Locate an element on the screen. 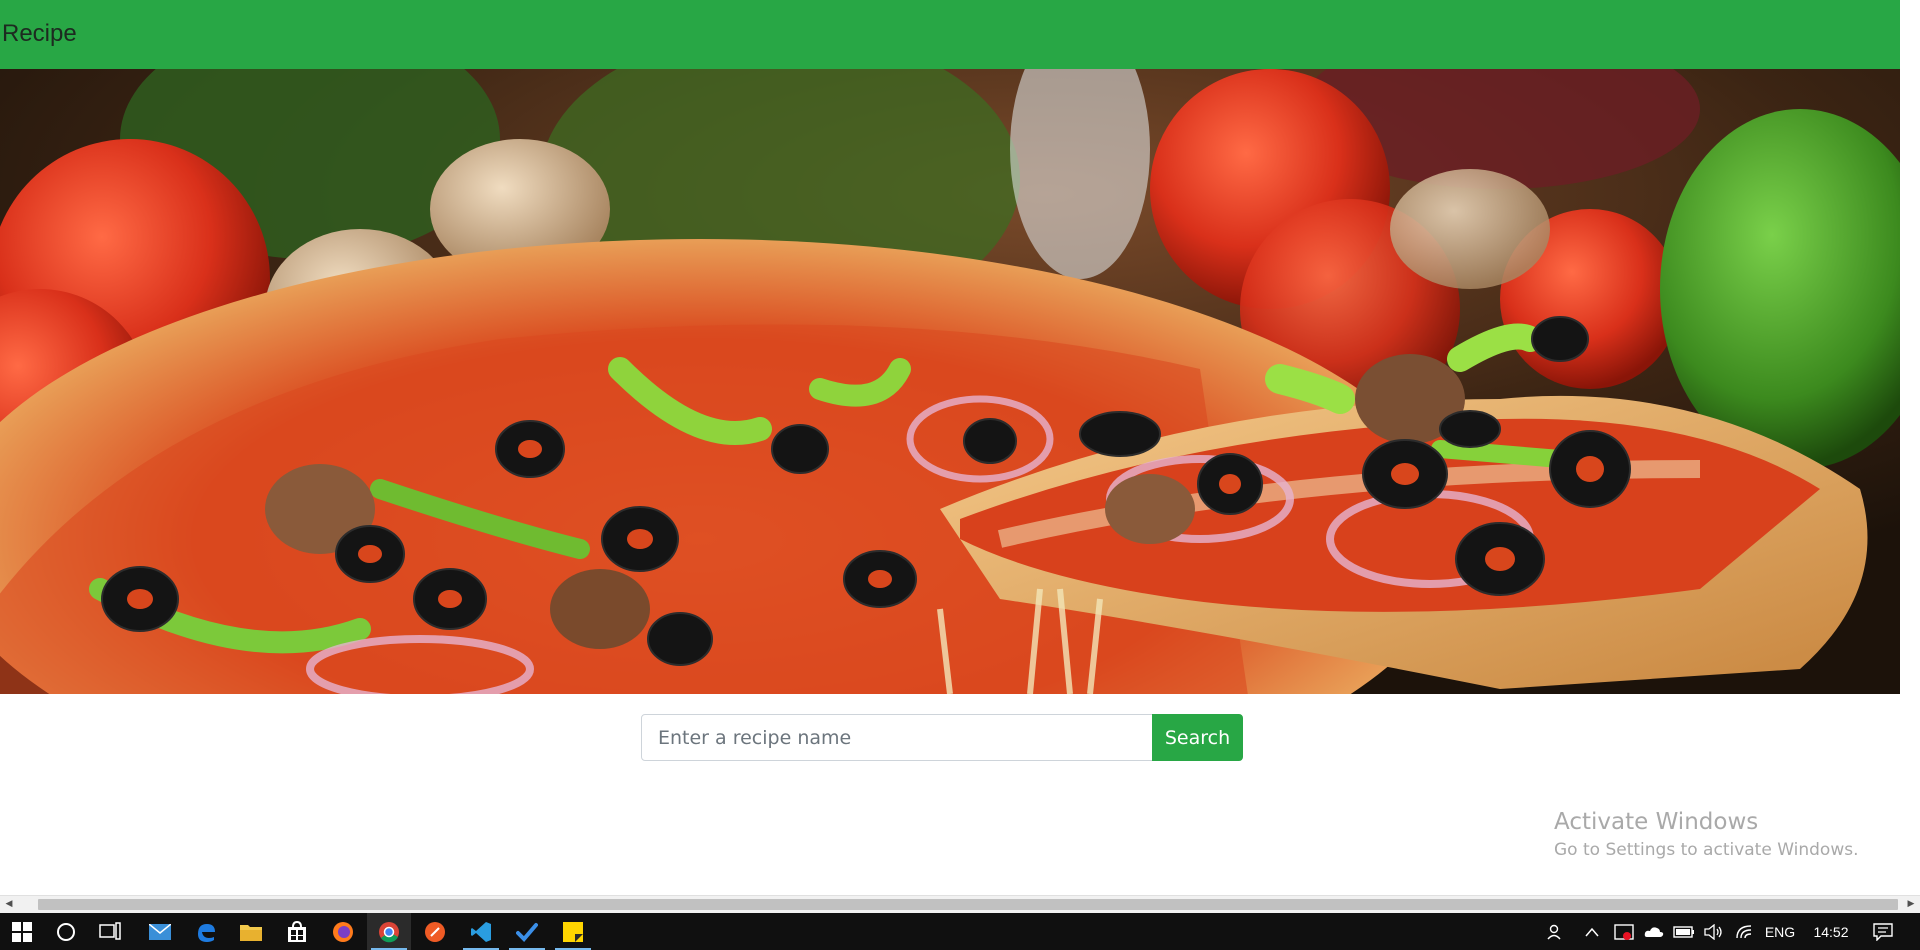  mail-icon is located at coordinates (160, 931).